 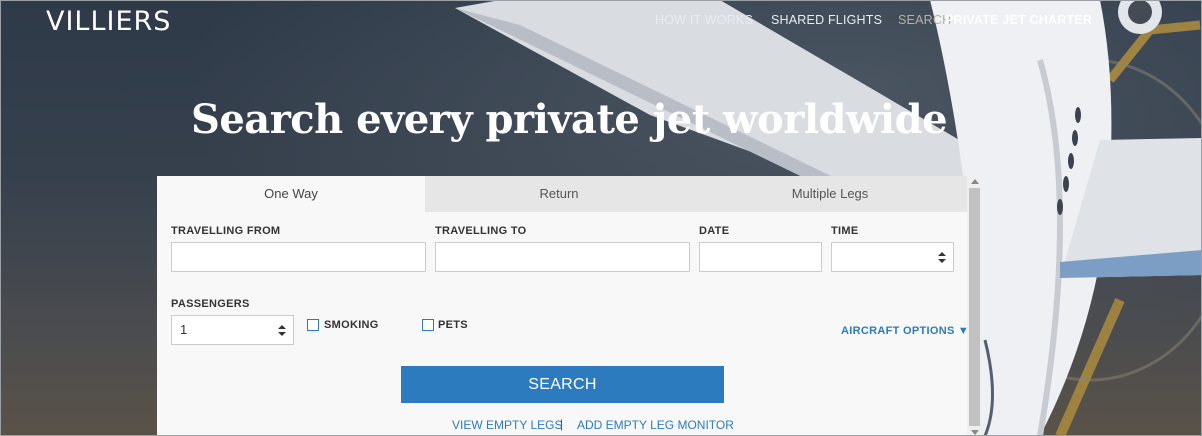 What do you see at coordinates (760, 257) in the screenshot?
I see `date-input` at bounding box center [760, 257].